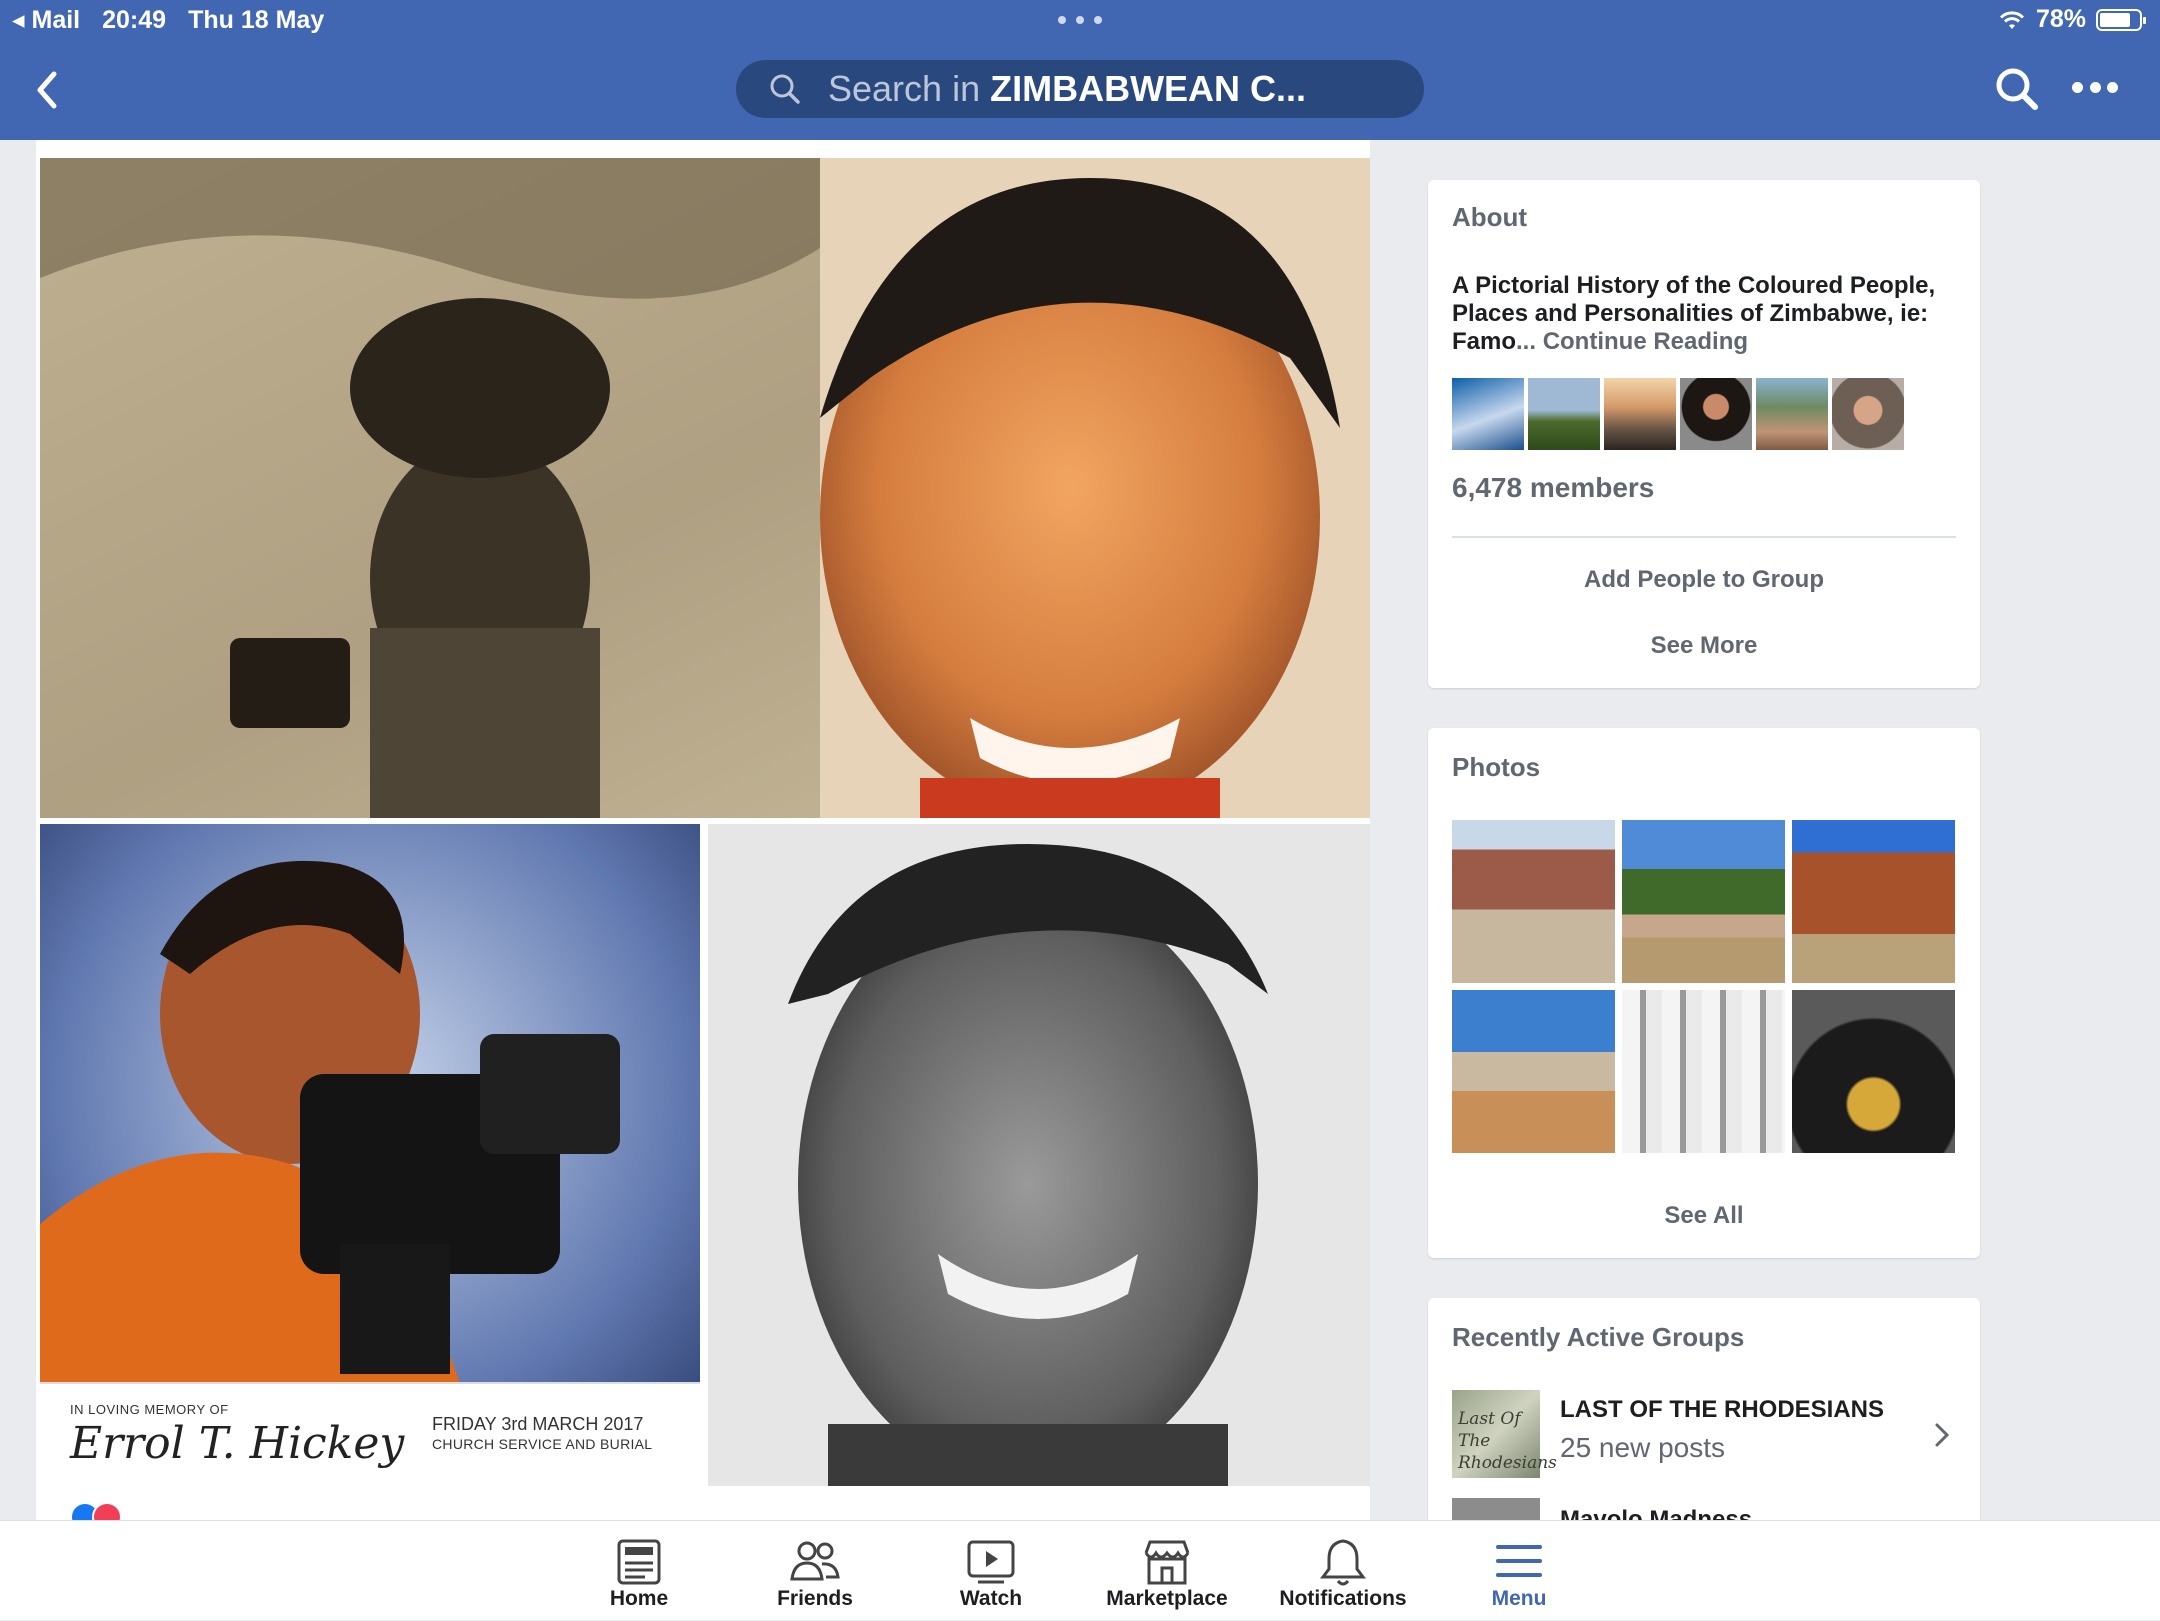  I want to click on tab-friends: Friends, so click(815, 1571).